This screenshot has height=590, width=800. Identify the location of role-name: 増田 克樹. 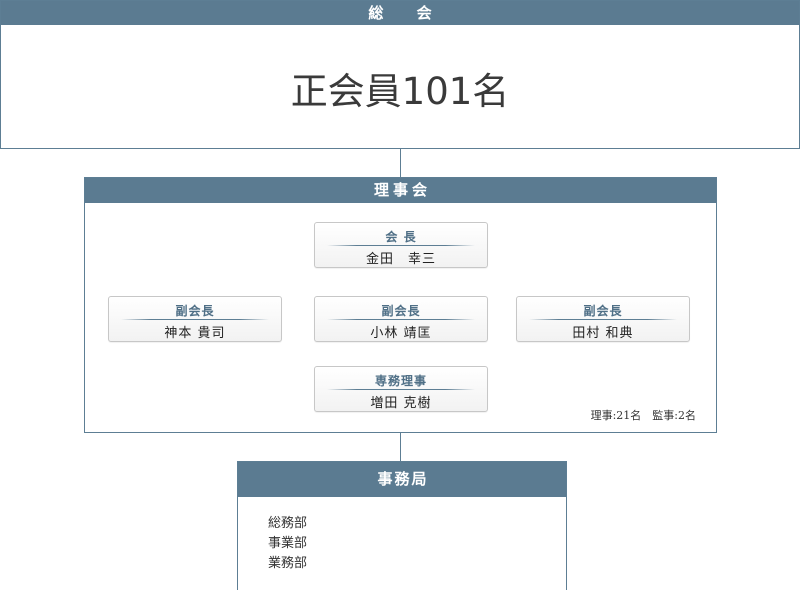
(401, 403).